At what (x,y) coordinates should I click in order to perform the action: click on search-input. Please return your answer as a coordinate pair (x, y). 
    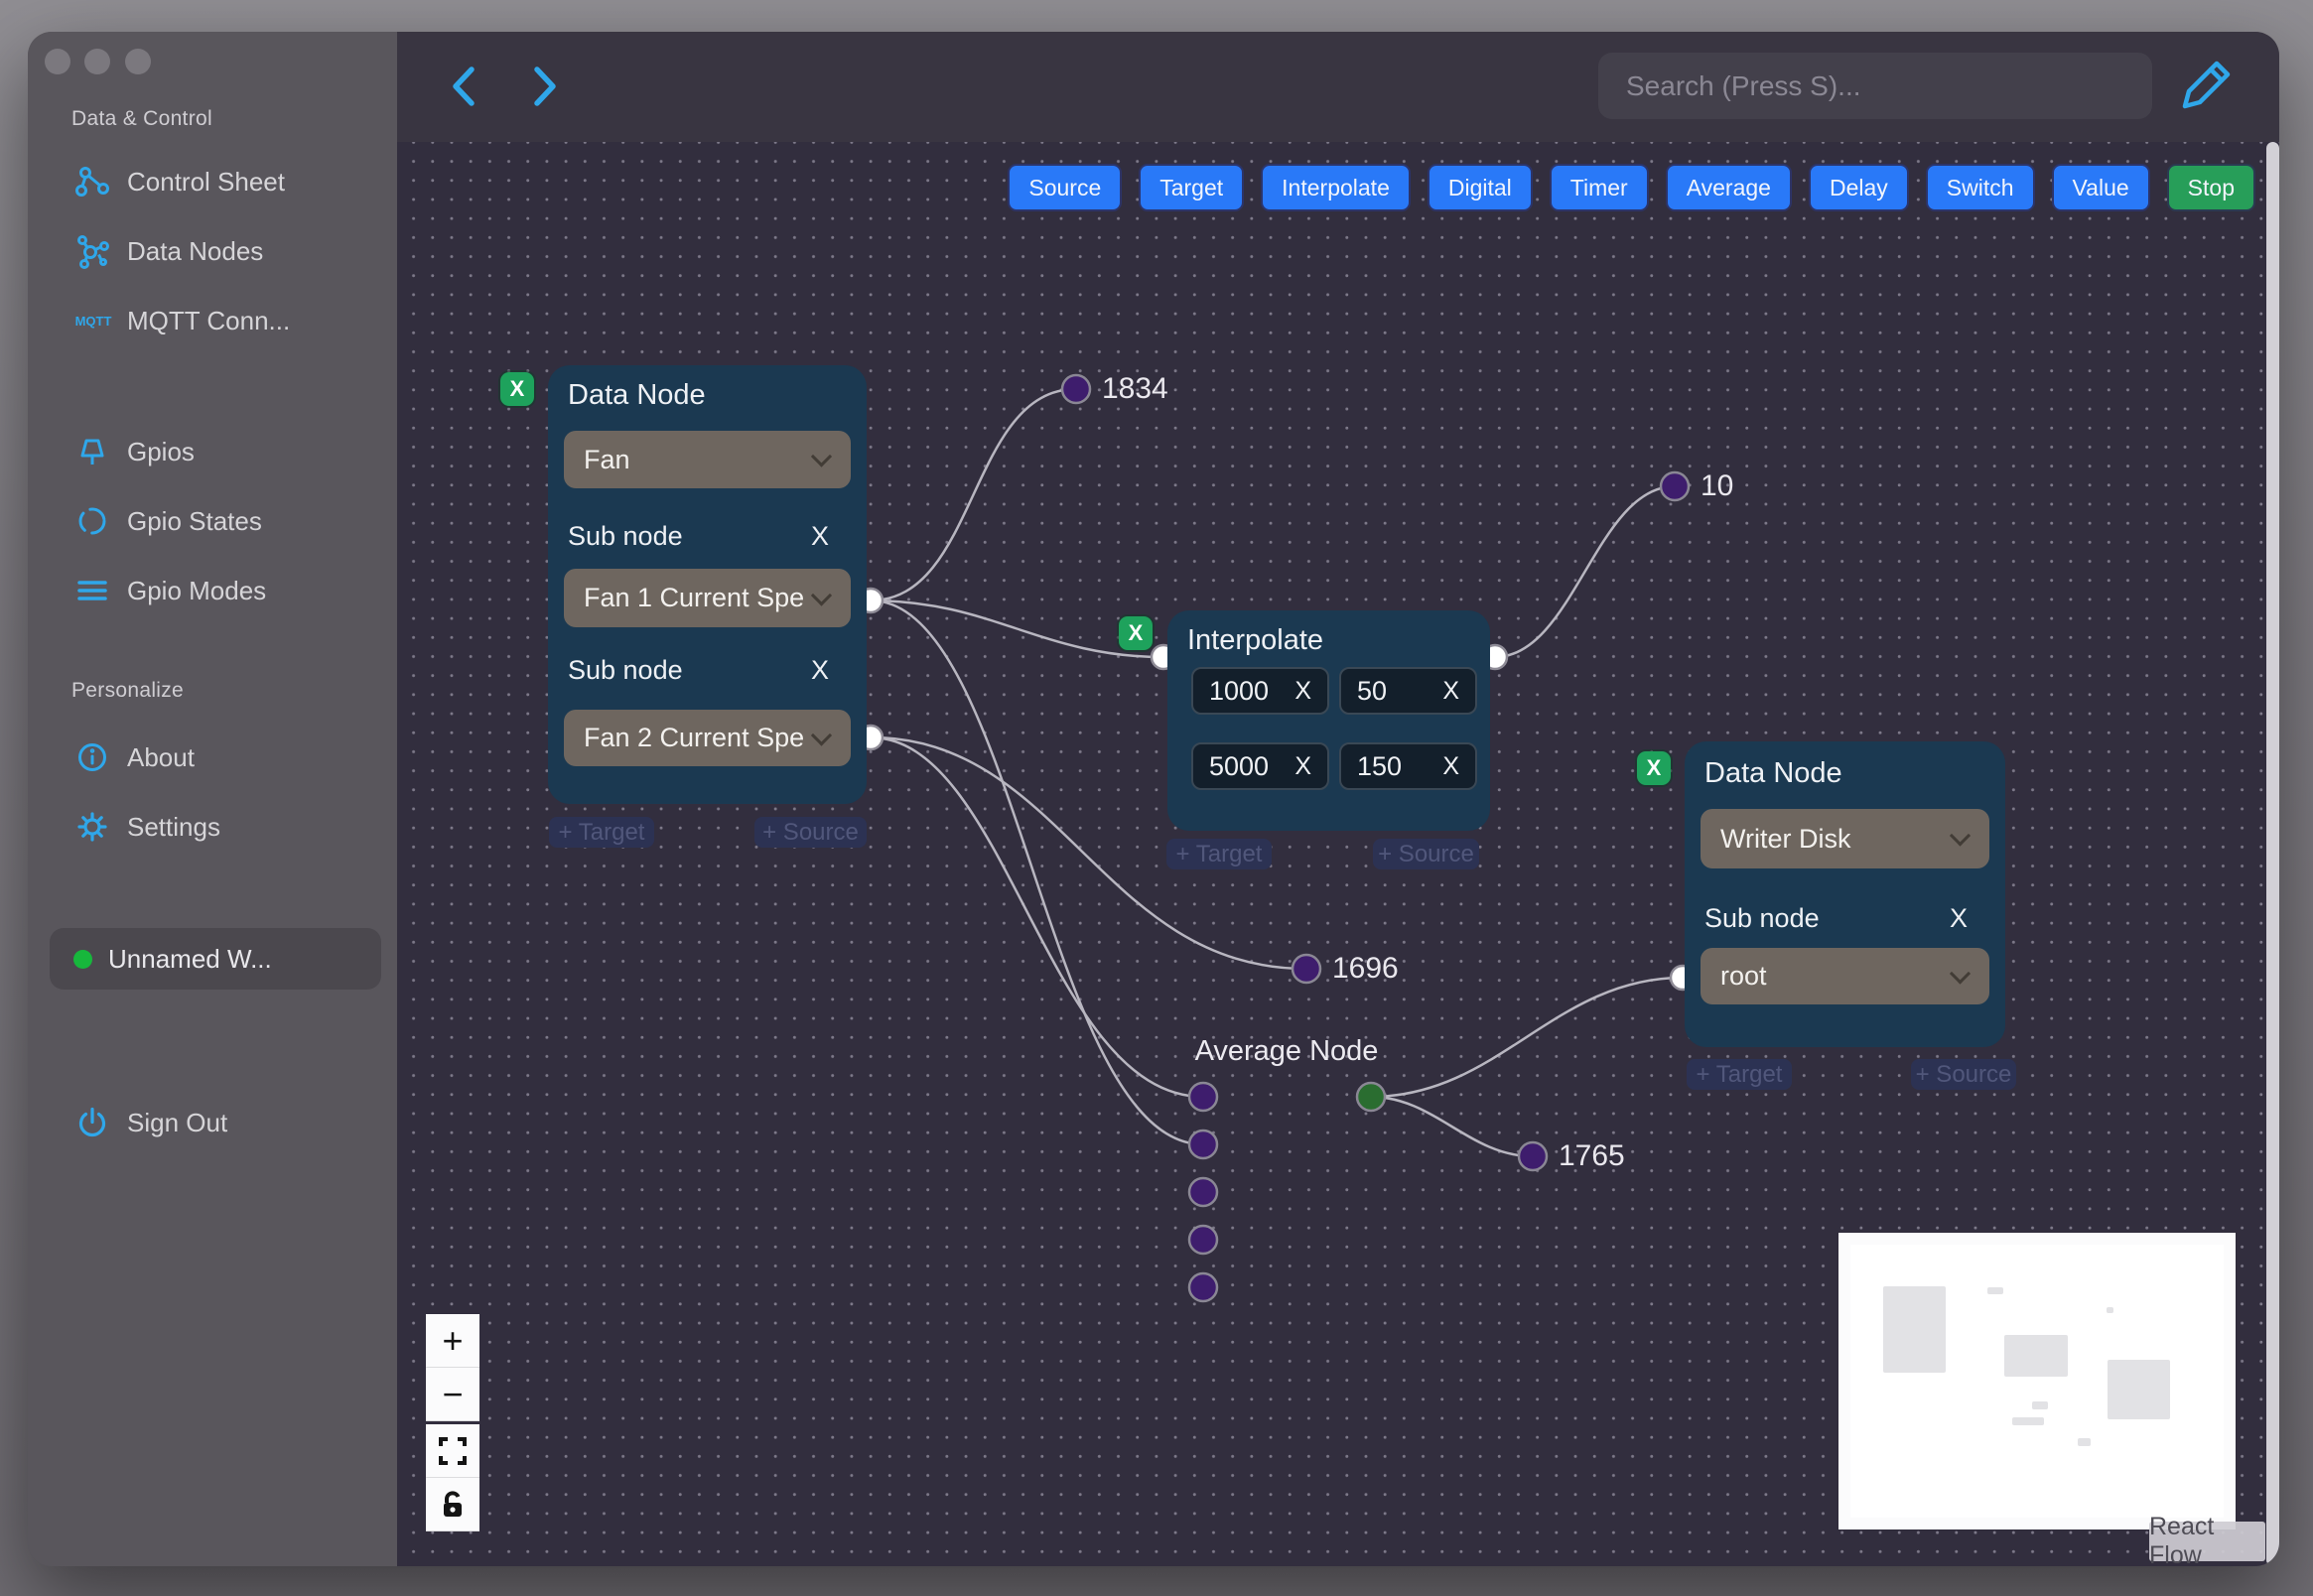
    Looking at the image, I should click on (1875, 86).